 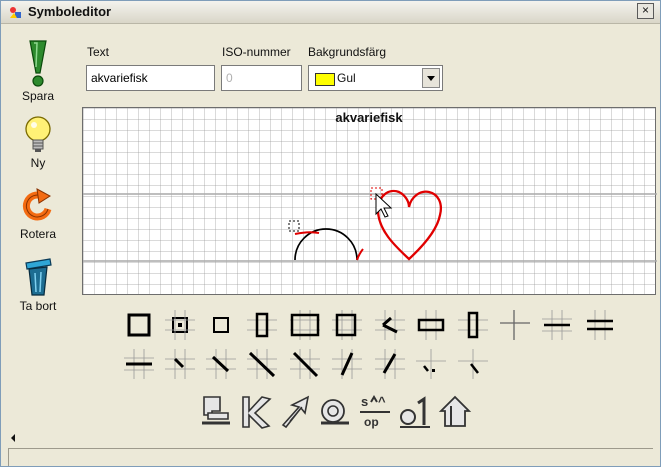 What do you see at coordinates (390, 364) in the screenshot?
I see `corner-diagonal-icon` at bounding box center [390, 364].